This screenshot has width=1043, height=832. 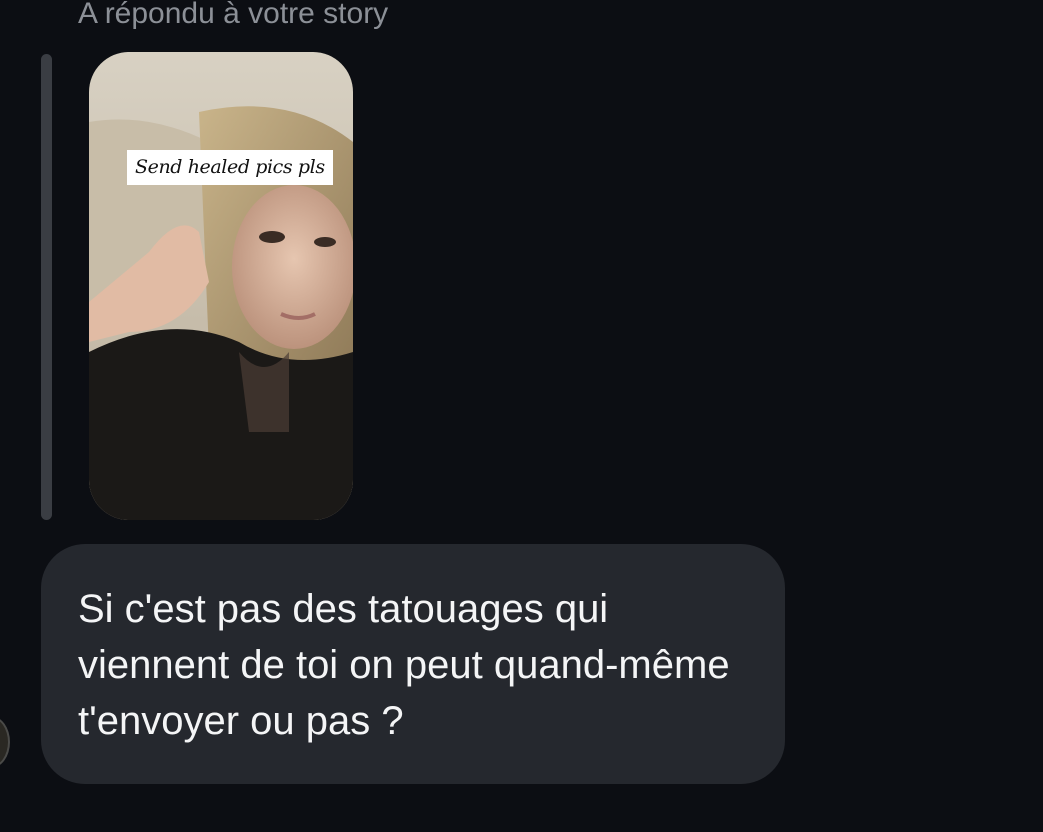 I want to click on sender-avatar, so click(x=5, y=742).